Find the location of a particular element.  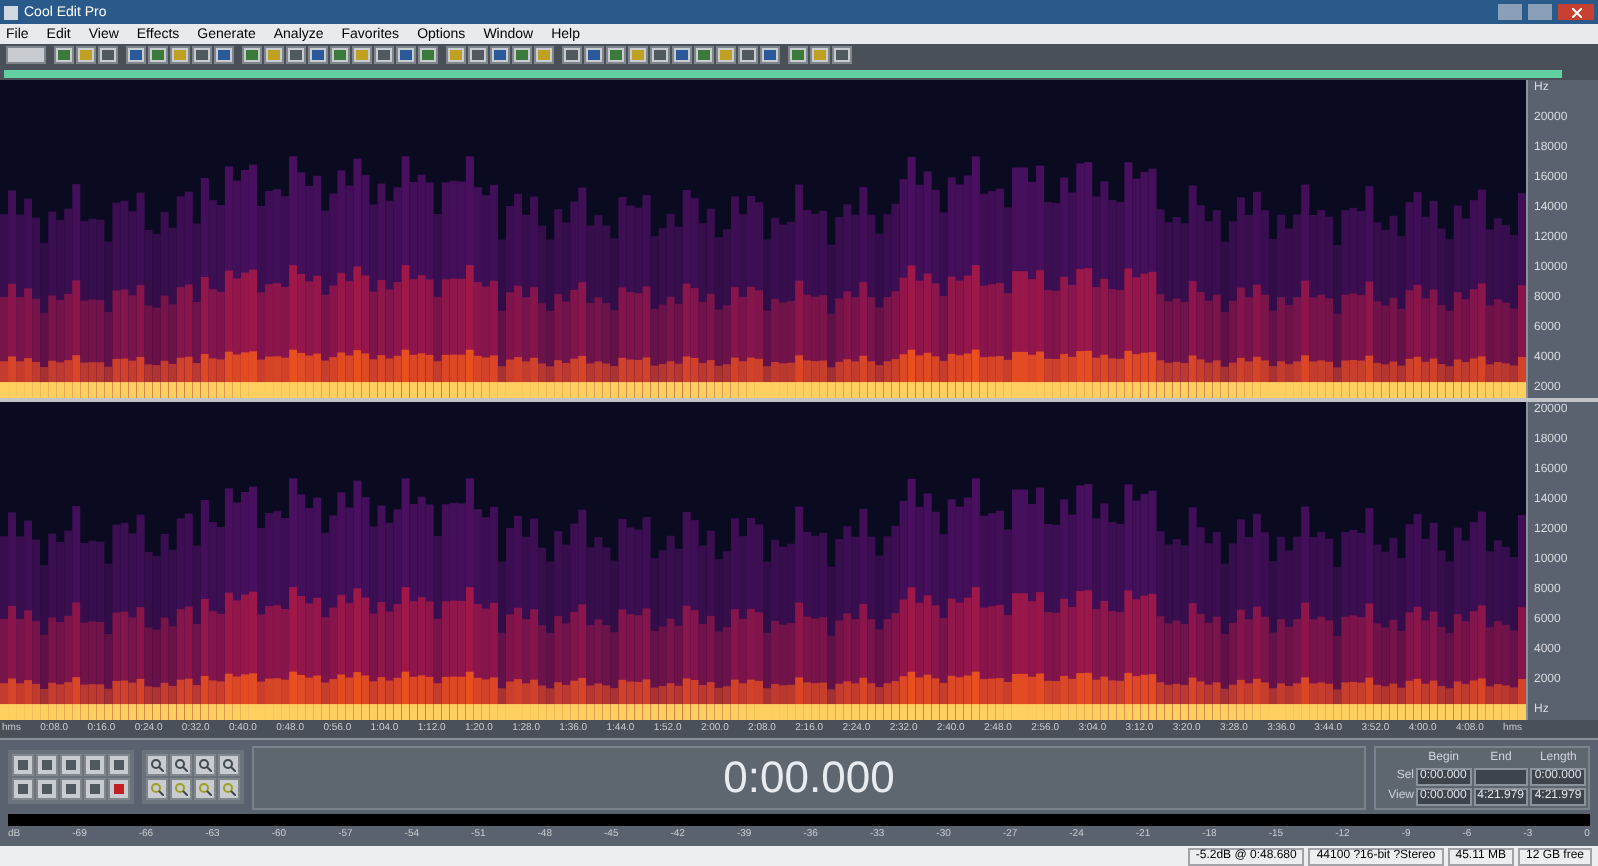

close-button is located at coordinates (1576, 12).